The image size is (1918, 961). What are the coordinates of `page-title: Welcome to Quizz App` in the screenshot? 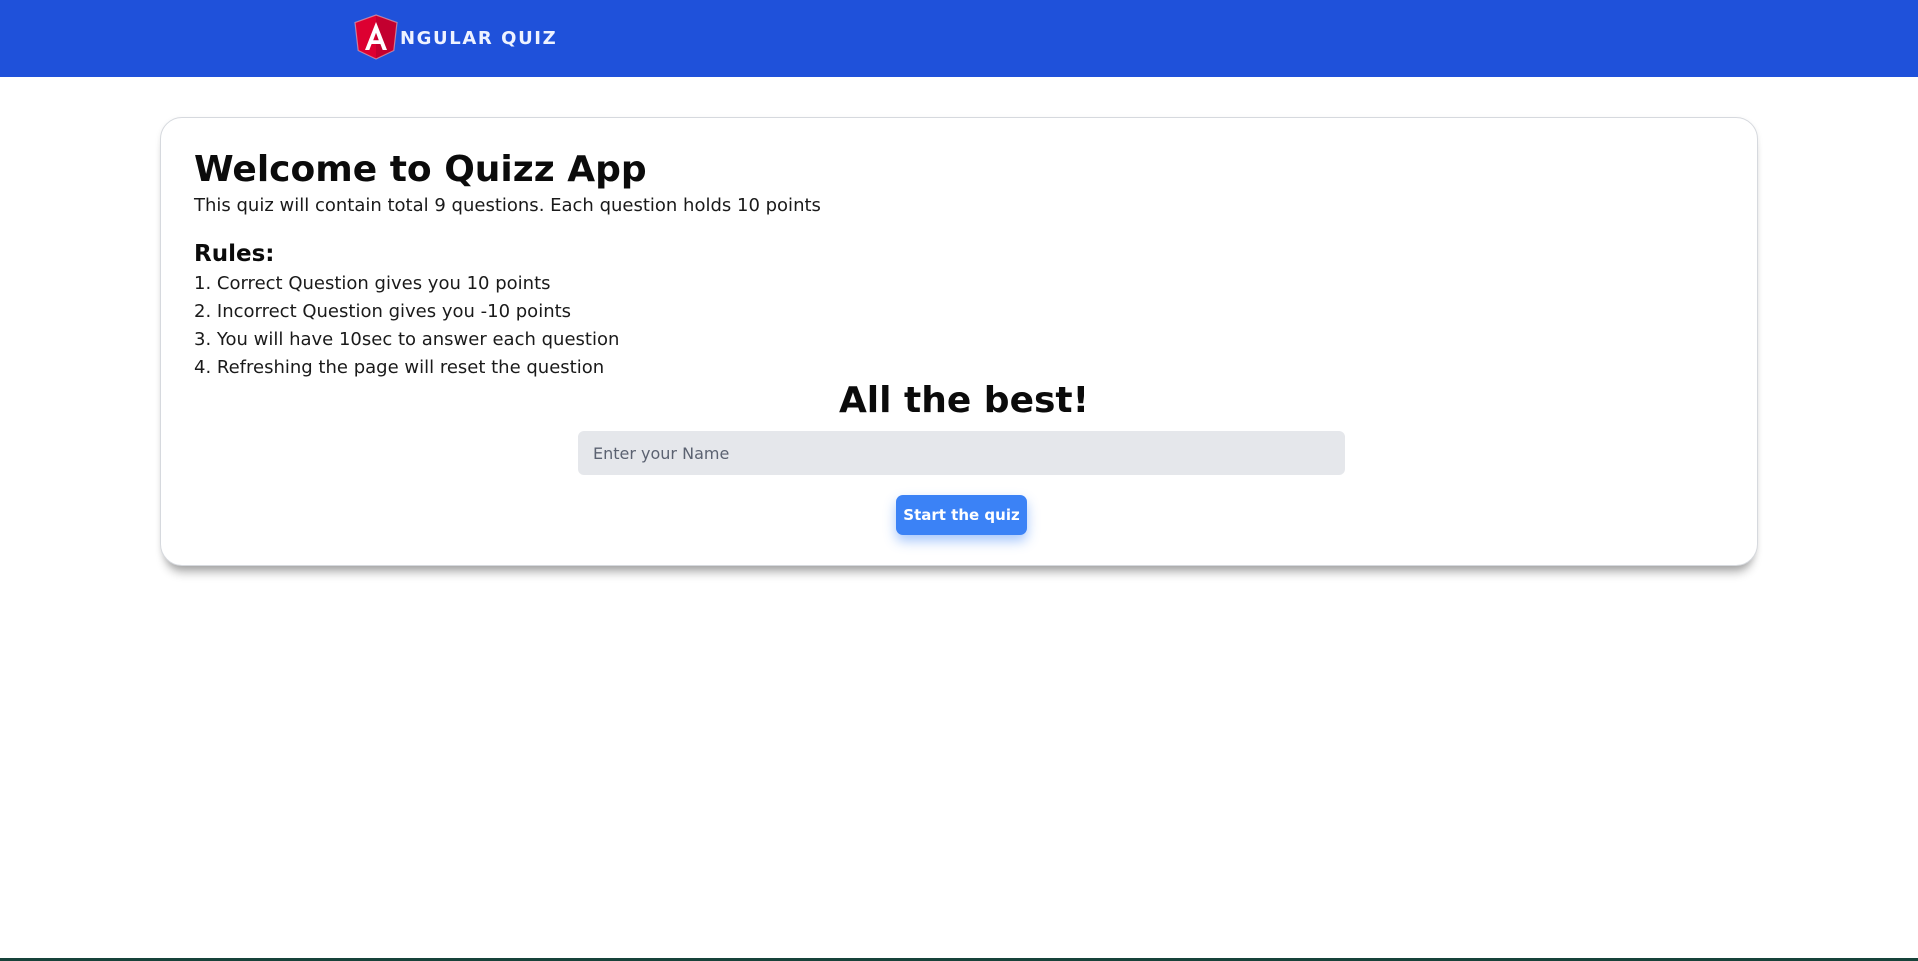 It's located at (420, 169).